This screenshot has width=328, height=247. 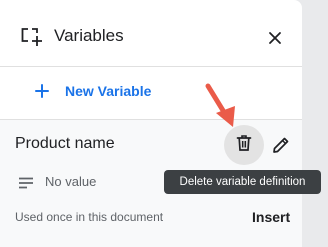 What do you see at coordinates (151, 66) in the screenshot?
I see `header-divider` at bounding box center [151, 66].